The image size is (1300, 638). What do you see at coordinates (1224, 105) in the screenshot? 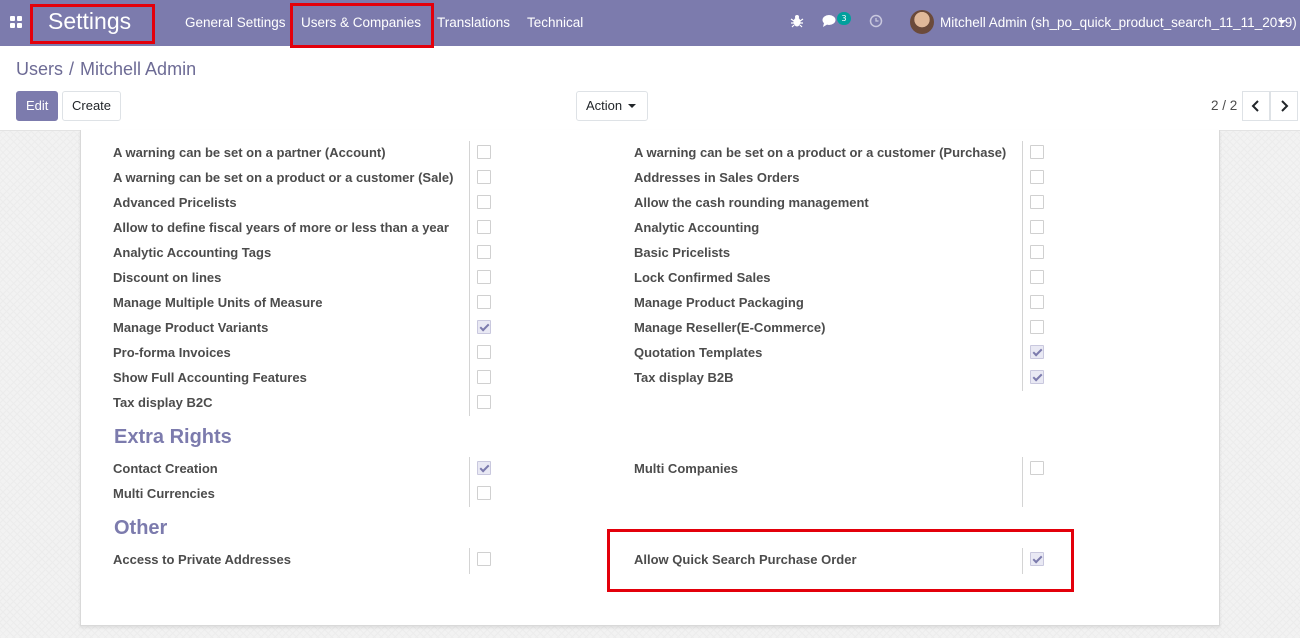
I see `pager-value: 2 / 2` at bounding box center [1224, 105].